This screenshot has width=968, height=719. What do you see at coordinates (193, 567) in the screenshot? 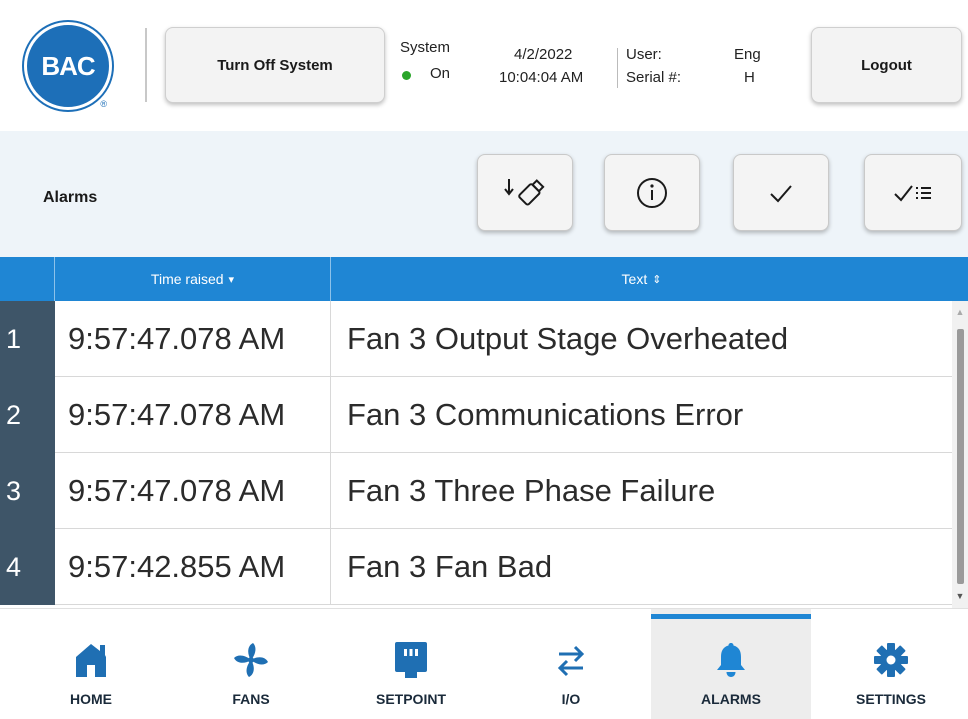
I see `alarm-time: 9:57:42.855 AM` at bounding box center [193, 567].